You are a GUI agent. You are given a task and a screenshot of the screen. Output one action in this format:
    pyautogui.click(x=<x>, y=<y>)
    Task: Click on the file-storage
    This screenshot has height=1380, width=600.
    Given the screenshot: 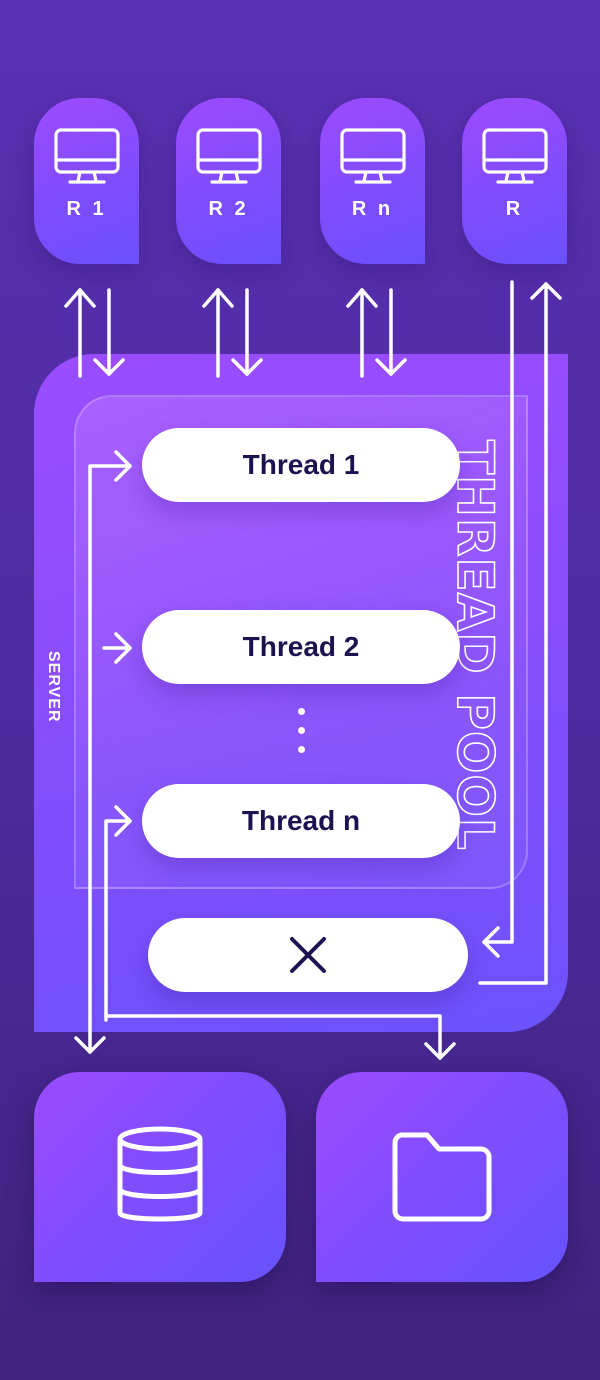 What is the action you would take?
    pyautogui.click(x=442, y=1177)
    